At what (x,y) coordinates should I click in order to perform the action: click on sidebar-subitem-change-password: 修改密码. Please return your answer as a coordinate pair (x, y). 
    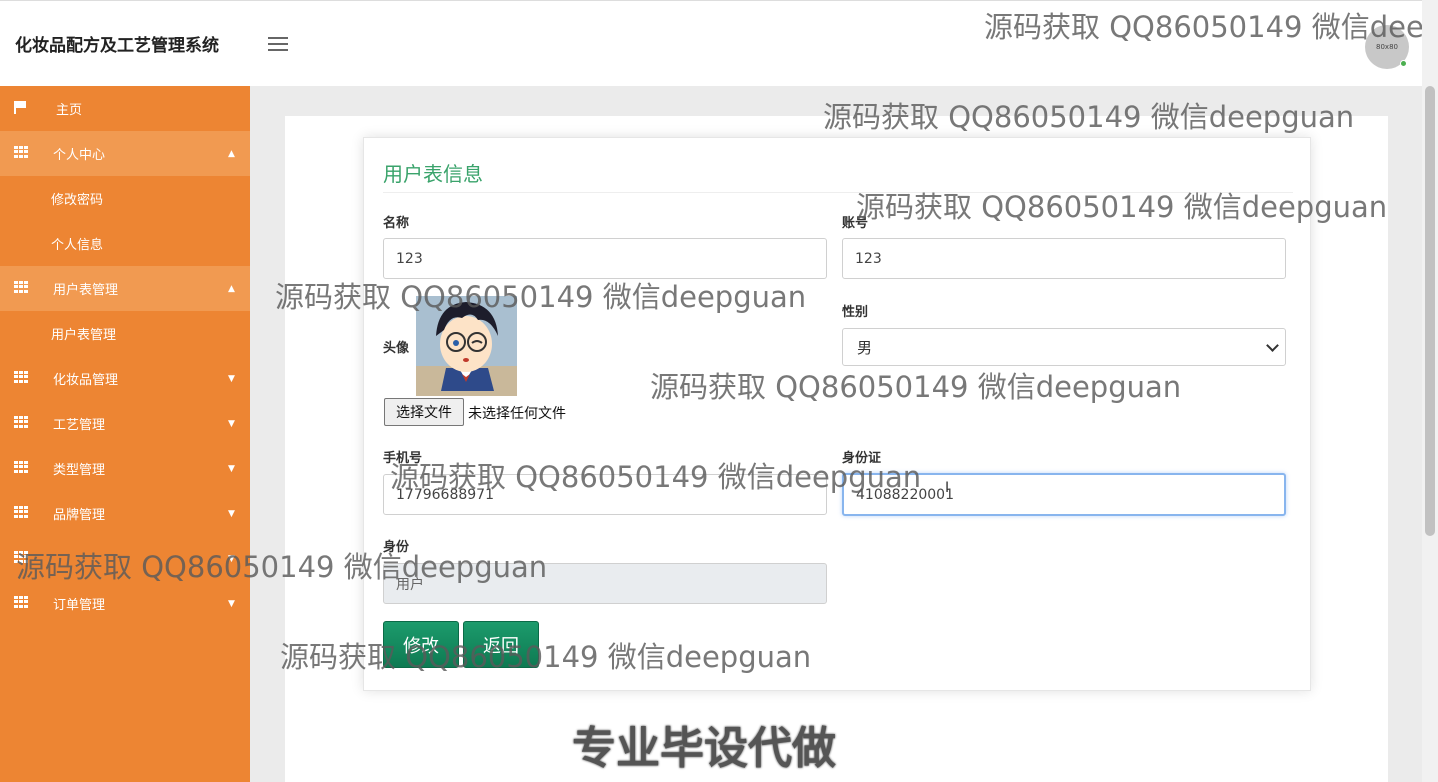
    Looking at the image, I should click on (125, 198).